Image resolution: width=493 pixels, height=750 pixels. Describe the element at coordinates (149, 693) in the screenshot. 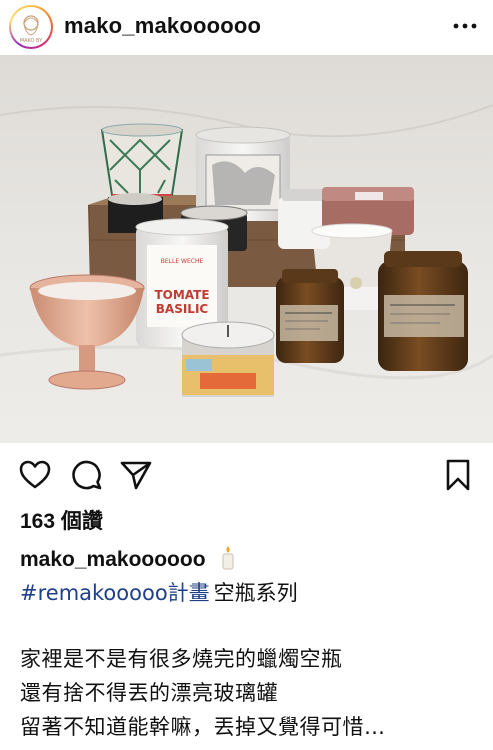

I see `caption-line-2: 還有捨不得丟的漂亮玻璃罐` at that location.